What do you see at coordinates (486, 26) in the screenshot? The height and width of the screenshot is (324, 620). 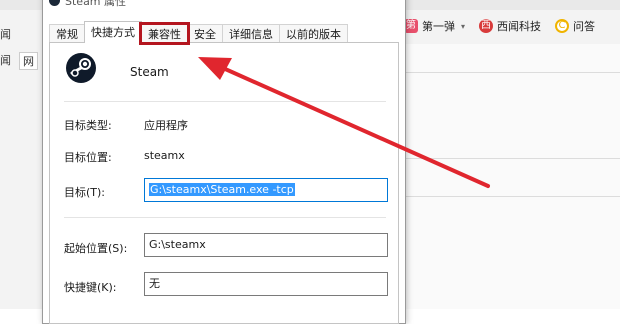 I see `xiwen-icon: 西` at bounding box center [486, 26].